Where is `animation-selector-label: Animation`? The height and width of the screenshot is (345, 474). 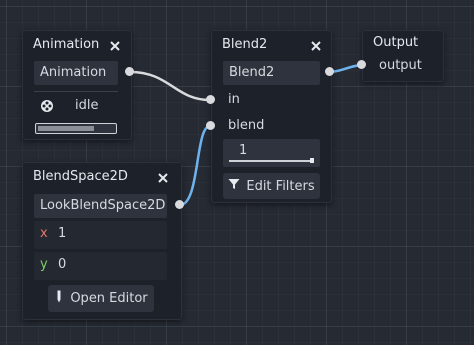
animation-selector-label: Animation is located at coordinates (73, 72).